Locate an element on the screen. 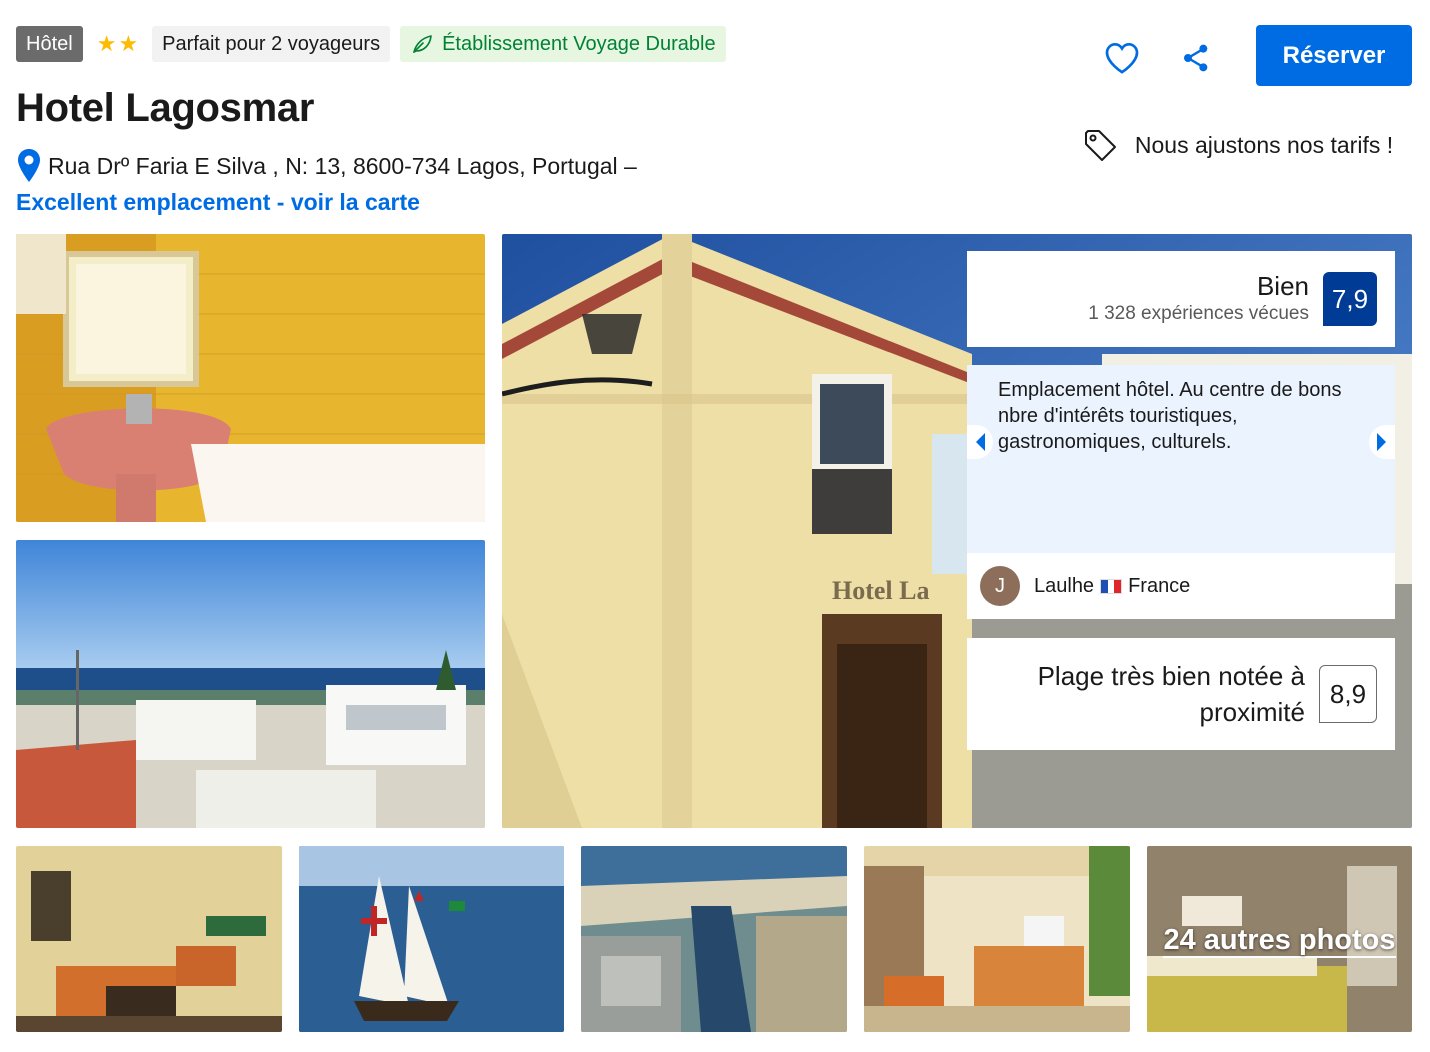  star-rating: ★ ★ is located at coordinates (117, 44).